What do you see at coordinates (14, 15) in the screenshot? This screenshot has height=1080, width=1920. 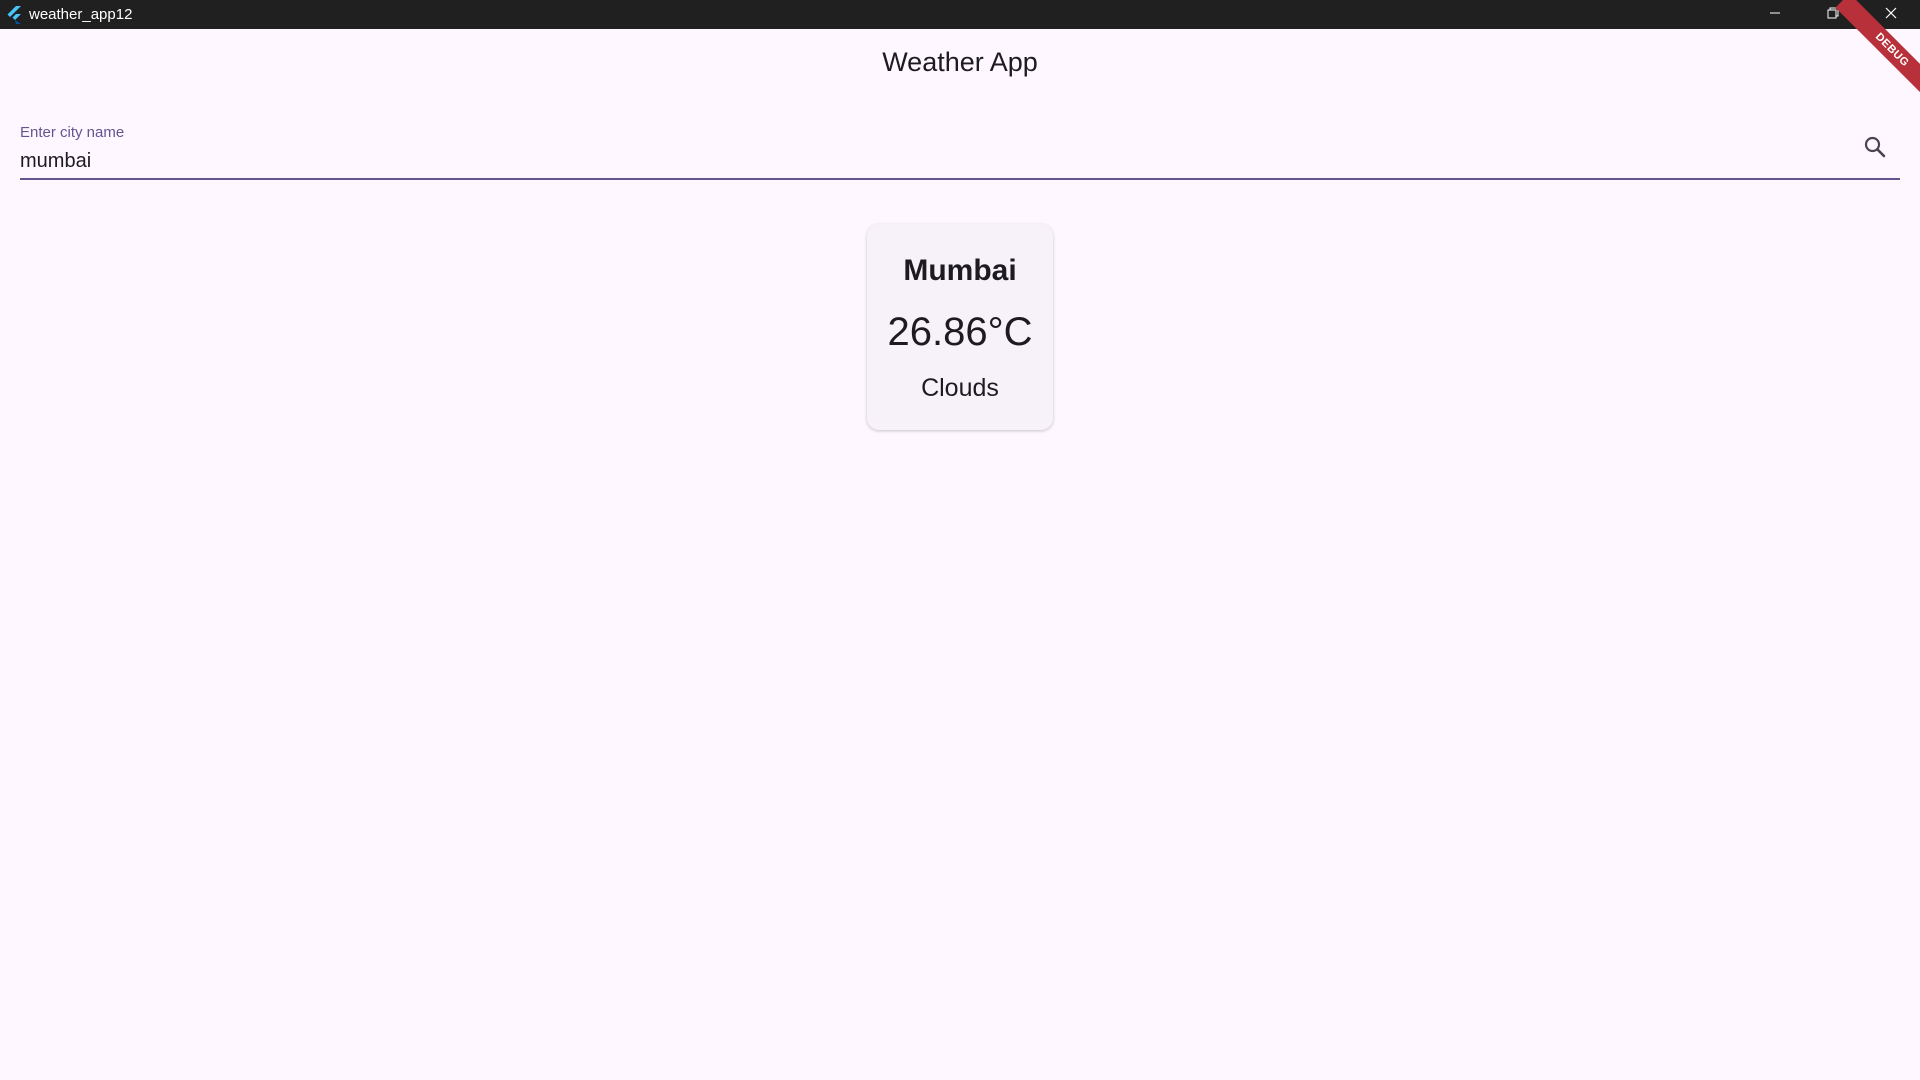 I see `flutter-logo-icon` at bounding box center [14, 15].